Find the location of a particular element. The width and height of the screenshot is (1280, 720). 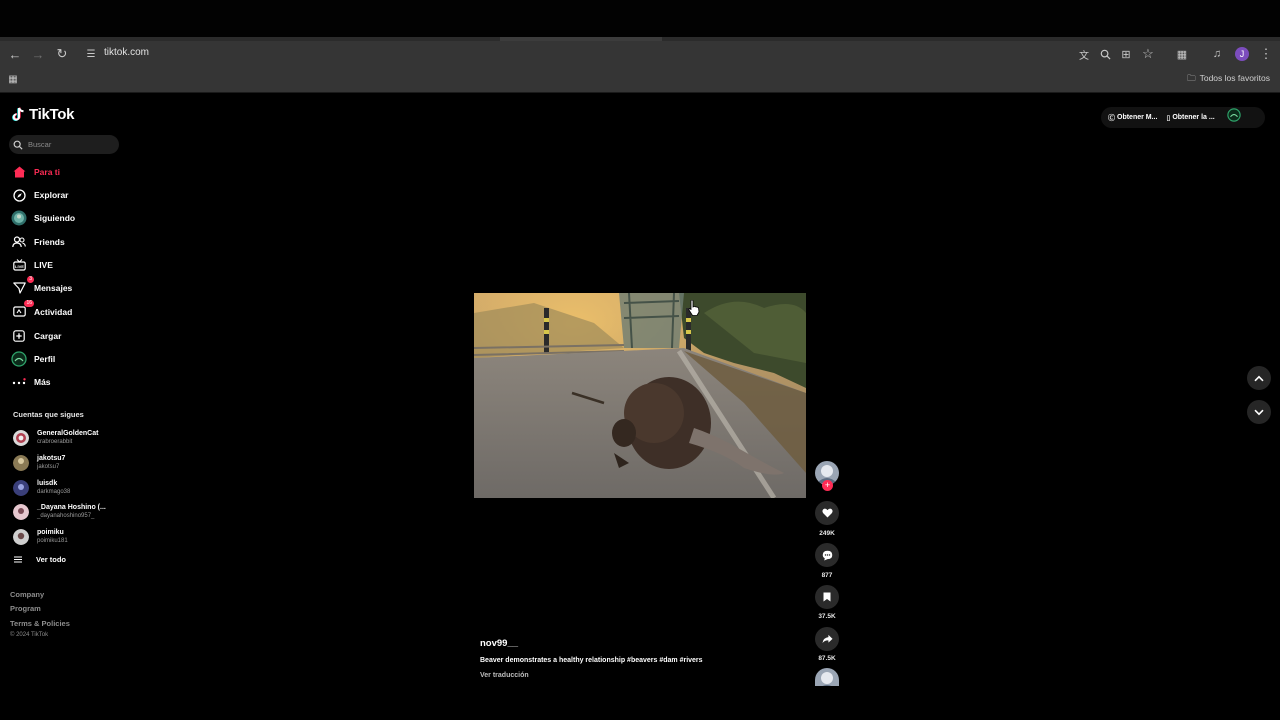

previous-video-button is located at coordinates (1259, 378).